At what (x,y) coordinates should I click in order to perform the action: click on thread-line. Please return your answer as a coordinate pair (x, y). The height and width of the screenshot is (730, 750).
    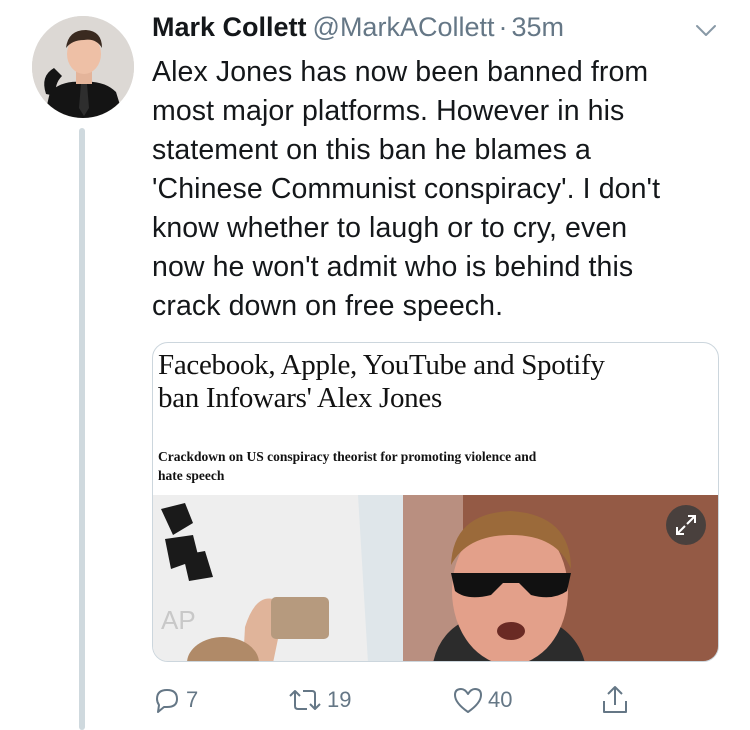
    Looking at the image, I should click on (82, 429).